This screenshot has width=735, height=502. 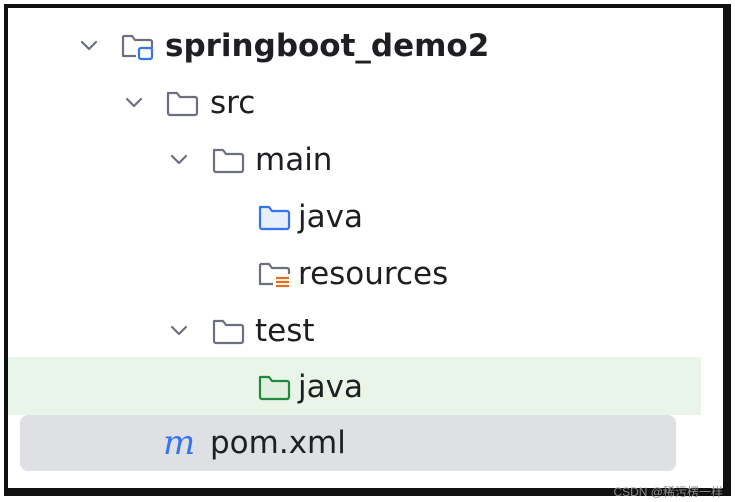 What do you see at coordinates (373, 274) in the screenshot?
I see `tree-item-label: resources` at bounding box center [373, 274].